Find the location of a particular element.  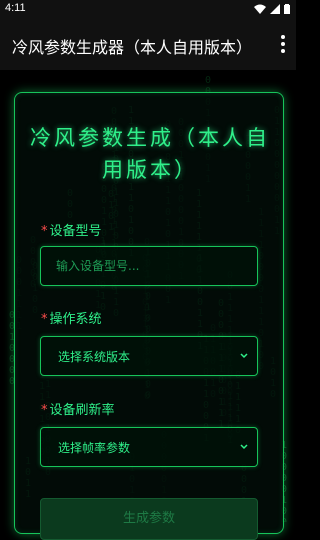

battery-icon is located at coordinates (287, 9).